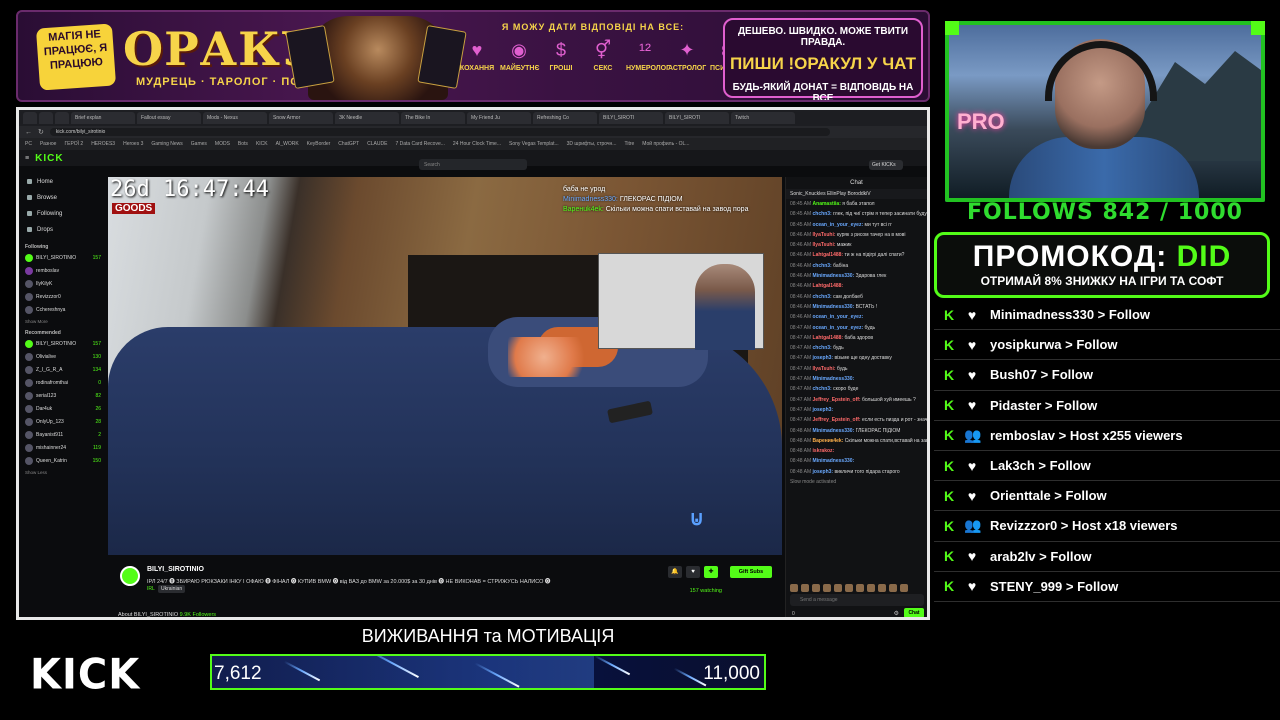  I want to click on browser-tab: Mods - Nexus, so click(235, 118).